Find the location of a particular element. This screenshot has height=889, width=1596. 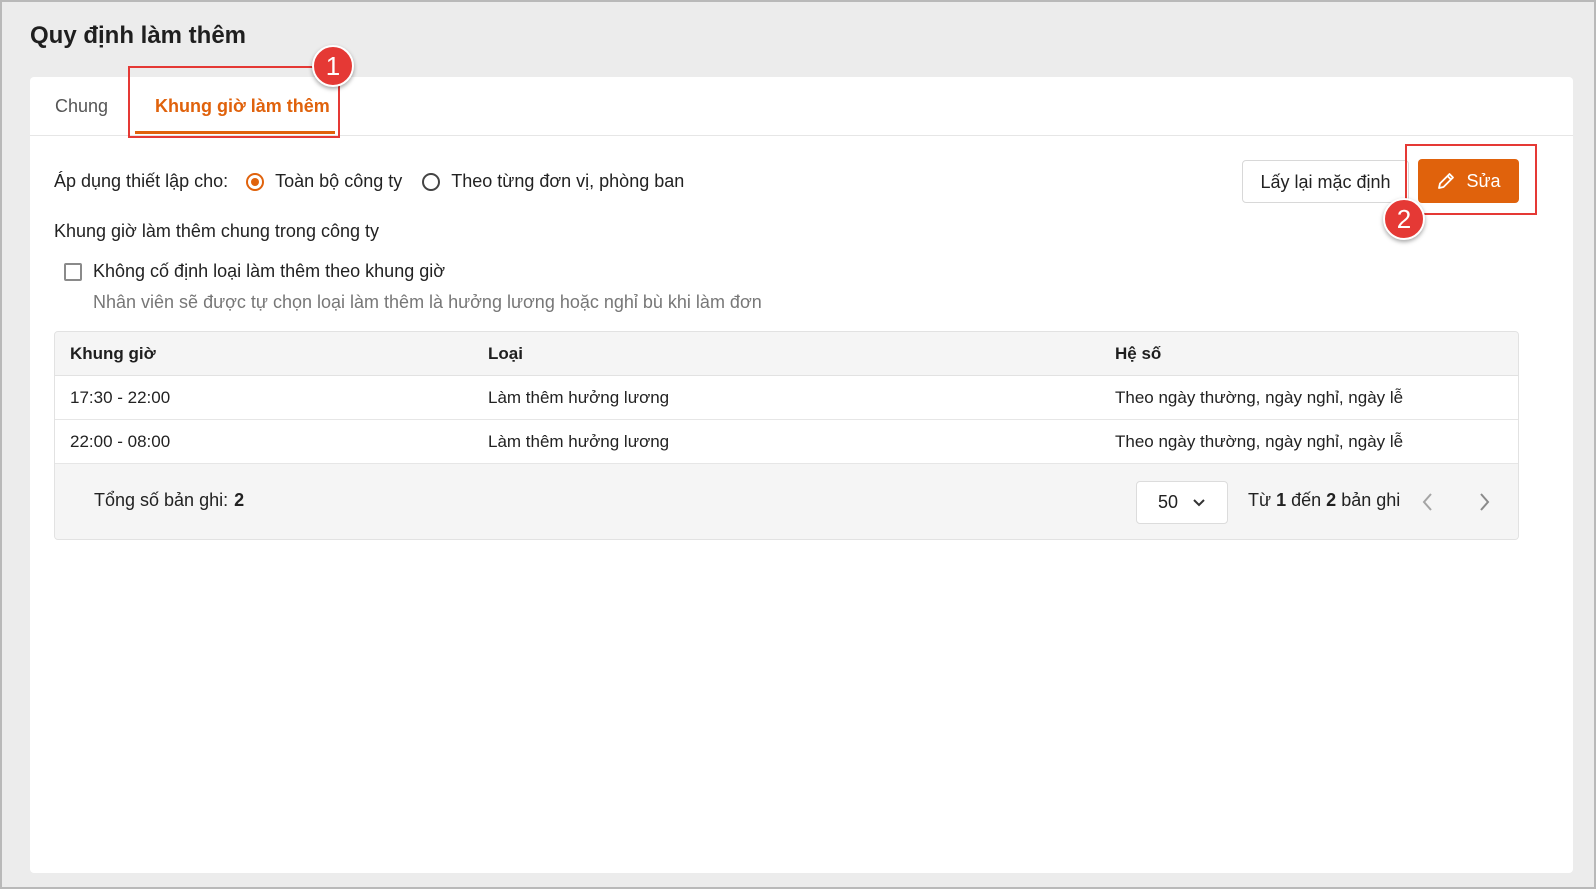

table-footer: Tổng số bản ghi: 2 50 Từ 1 đến 2 bản ghi is located at coordinates (786, 502).